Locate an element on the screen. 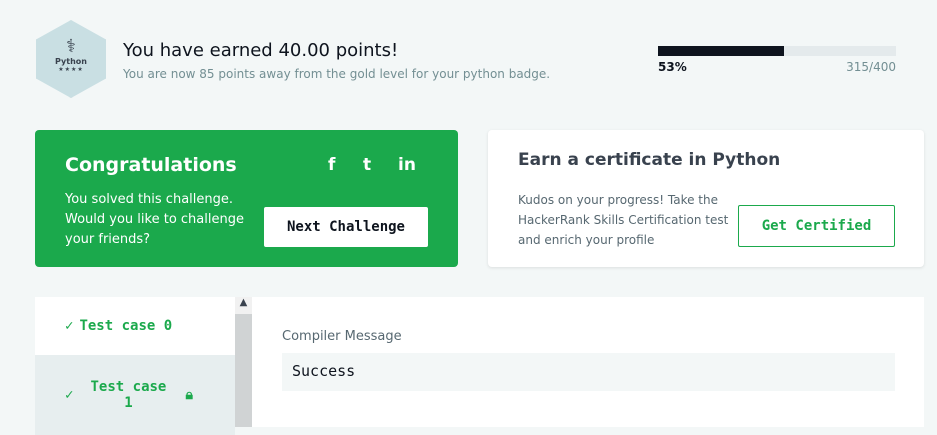  tab-test-case-0: ✓ Test case 0 is located at coordinates (135, 326).